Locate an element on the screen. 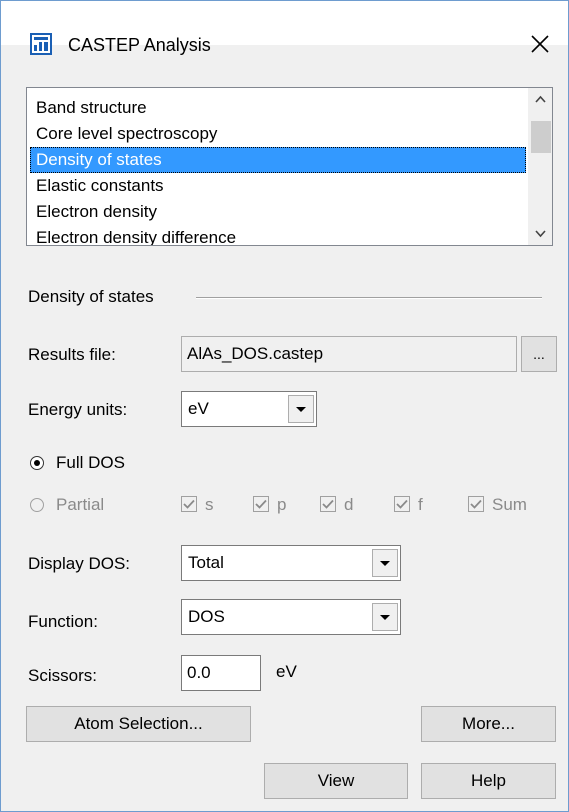 This screenshot has height=812, width=569. energy-units-value: eV is located at coordinates (198, 408).